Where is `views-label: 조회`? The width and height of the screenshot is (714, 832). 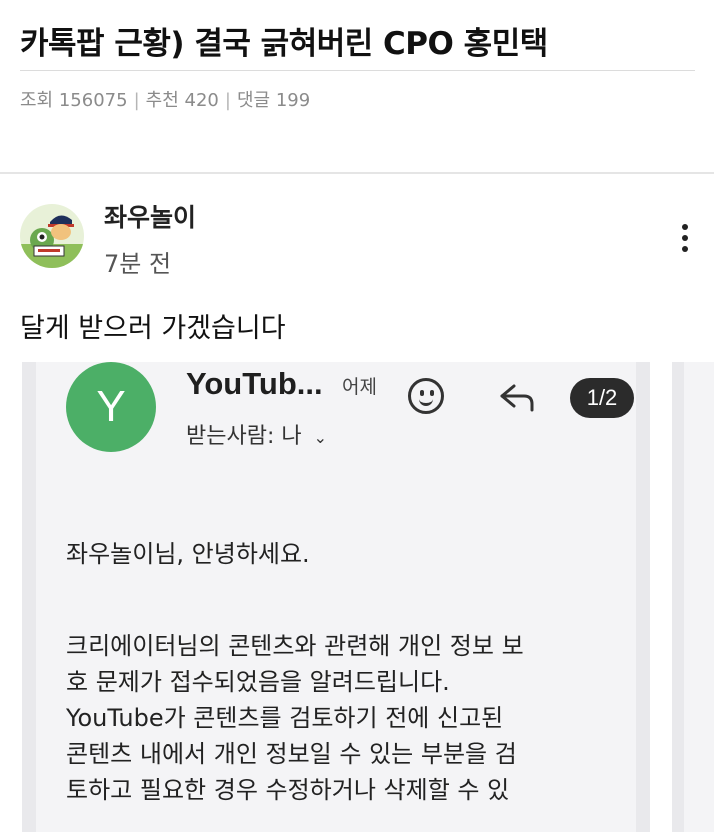 views-label: 조회 is located at coordinates (37, 100).